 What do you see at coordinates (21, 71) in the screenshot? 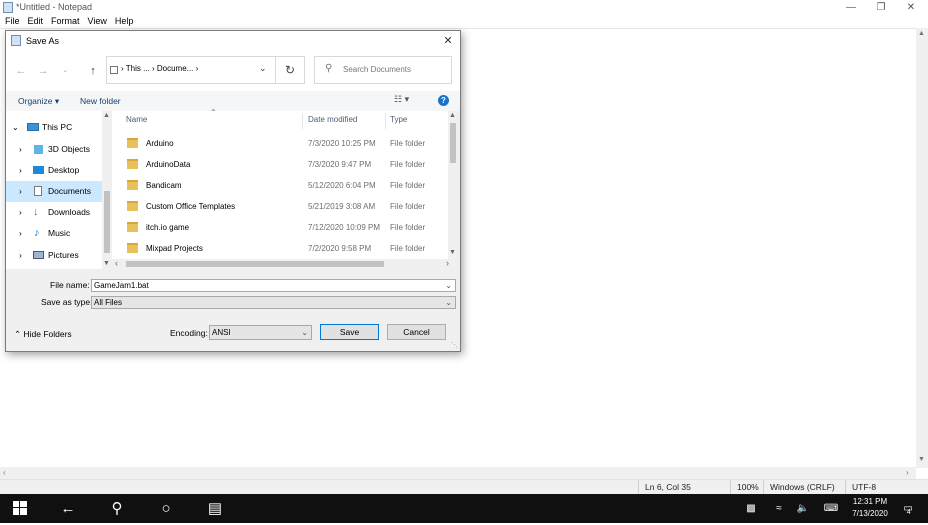
I see `back-icon: ←` at bounding box center [21, 71].